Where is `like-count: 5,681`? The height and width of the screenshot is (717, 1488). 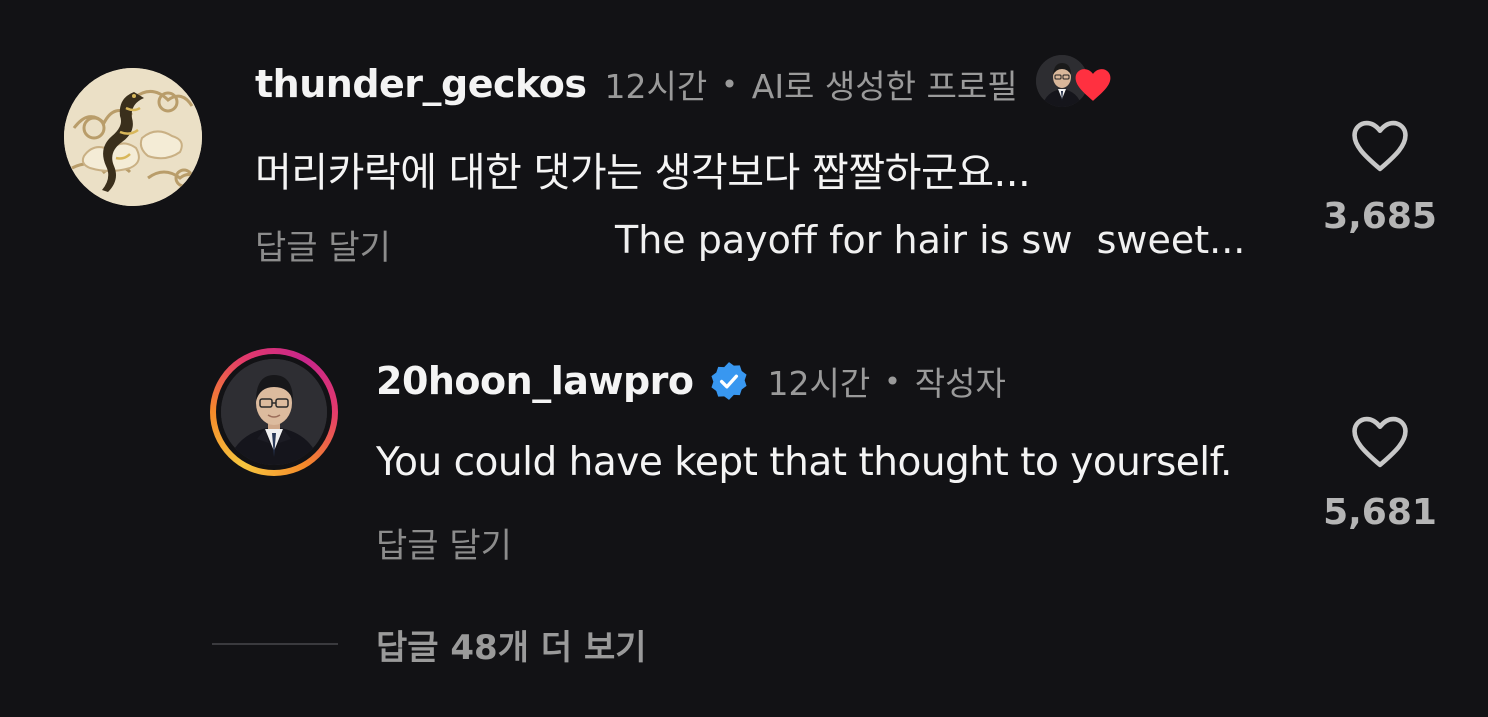 like-count: 5,681 is located at coordinates (1380, 512).